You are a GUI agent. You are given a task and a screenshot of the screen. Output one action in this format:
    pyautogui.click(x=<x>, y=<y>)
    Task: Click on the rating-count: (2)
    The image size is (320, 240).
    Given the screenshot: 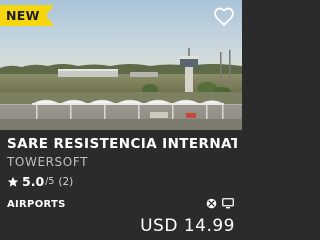 What is the action you would take?
    pyautogui.click(x=66, y=181)
    